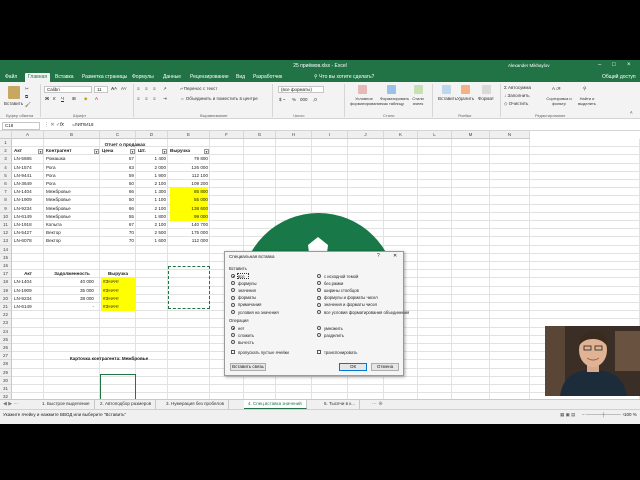  Describe the element at coordinates (6, 233) in the screenshot. I see `row-header-12: 12` at that location.